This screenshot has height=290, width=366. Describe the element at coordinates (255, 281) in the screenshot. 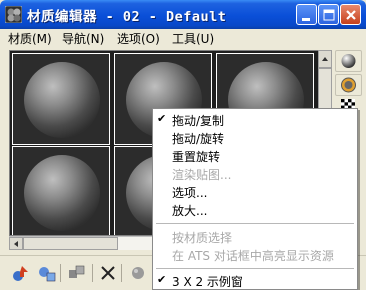

I see `menu-item-3x2-sample-windows: ✔ 3 X 2 示例窗` at that location.